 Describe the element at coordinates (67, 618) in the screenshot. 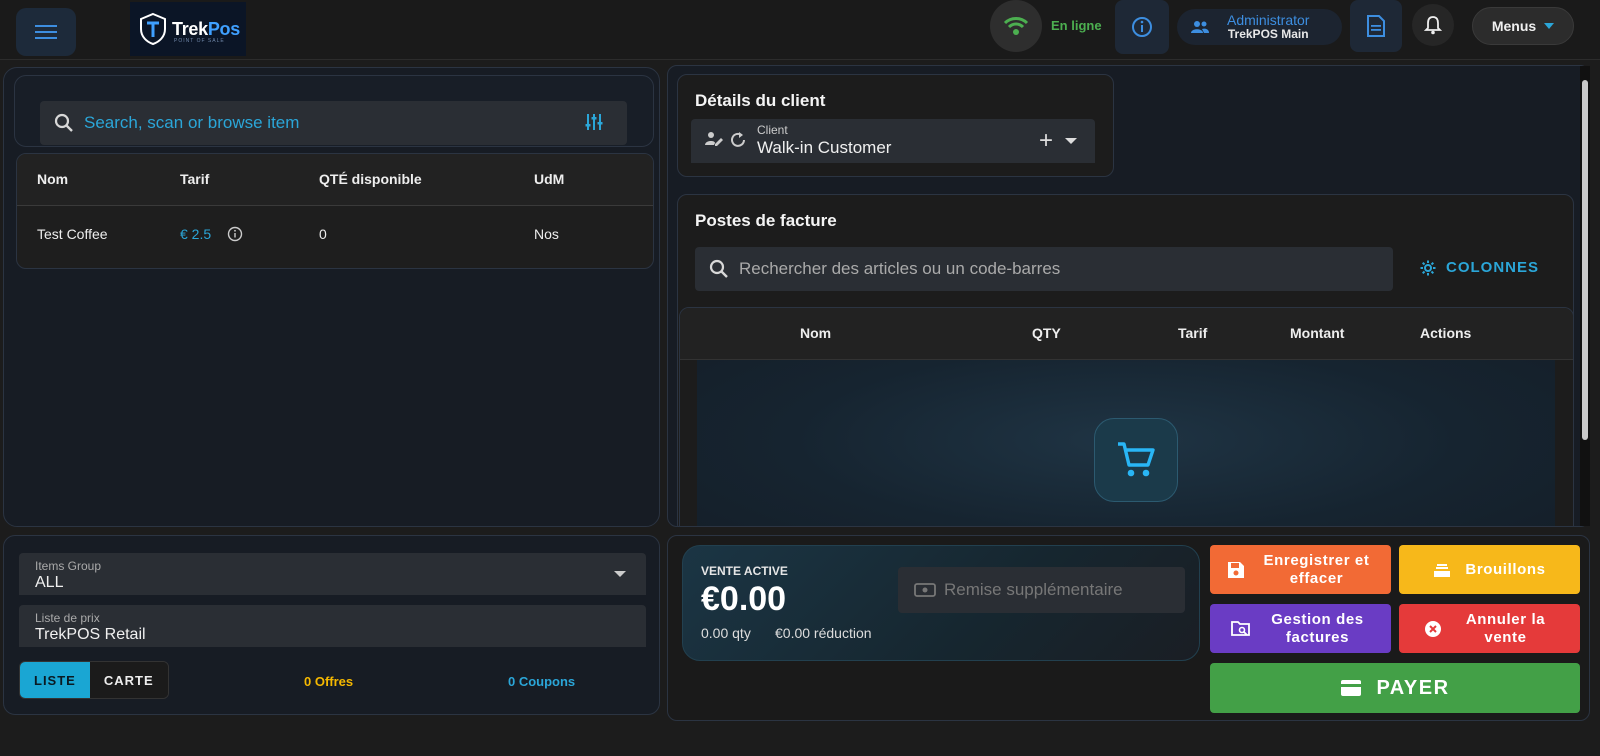

I see `price-list-label: Liste de prix` at that location.